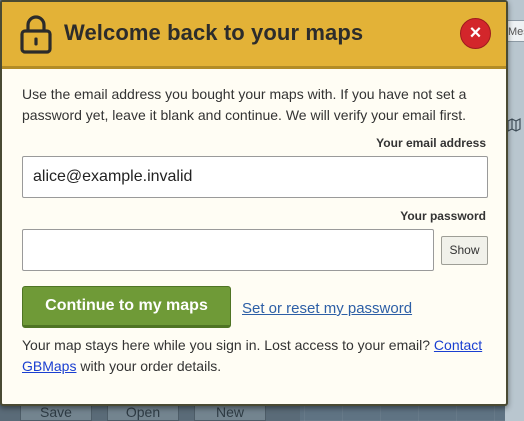 The image size is (524, 421). I want to click on continue-button: Continue to my maps, so click(126, 307).